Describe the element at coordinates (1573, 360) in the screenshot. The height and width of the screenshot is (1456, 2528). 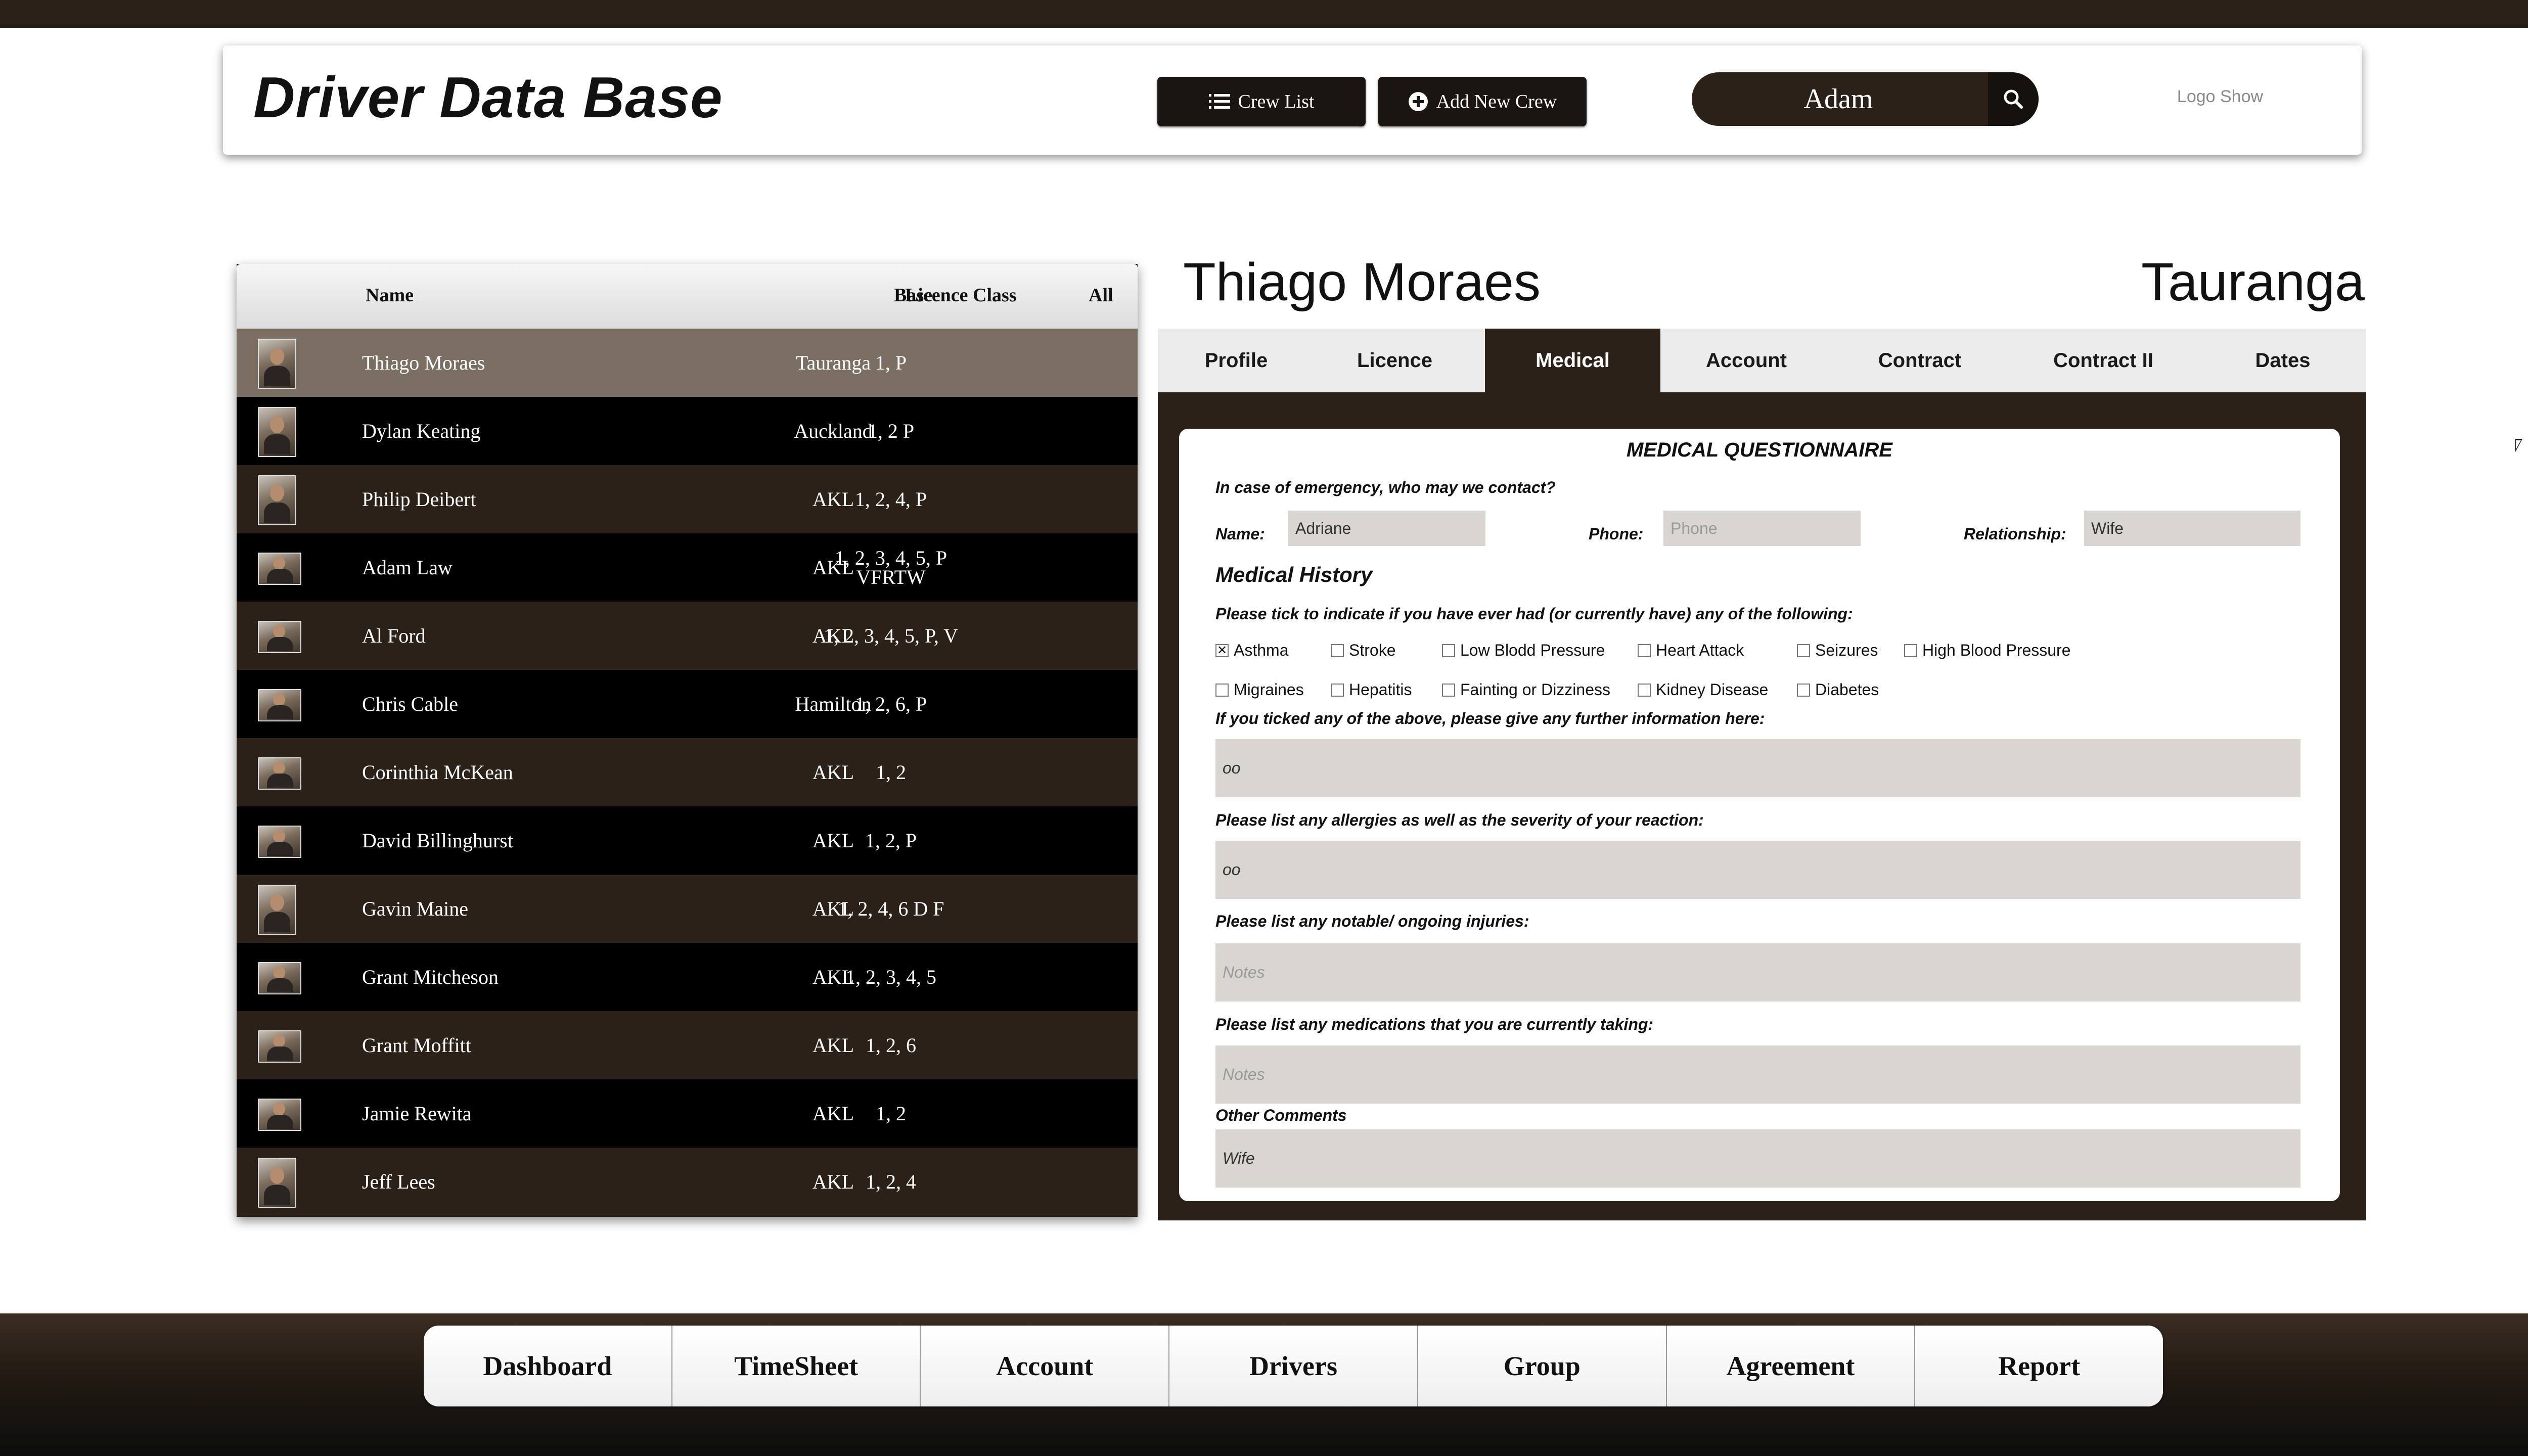
I see `tab-medical: Medical` at that location.